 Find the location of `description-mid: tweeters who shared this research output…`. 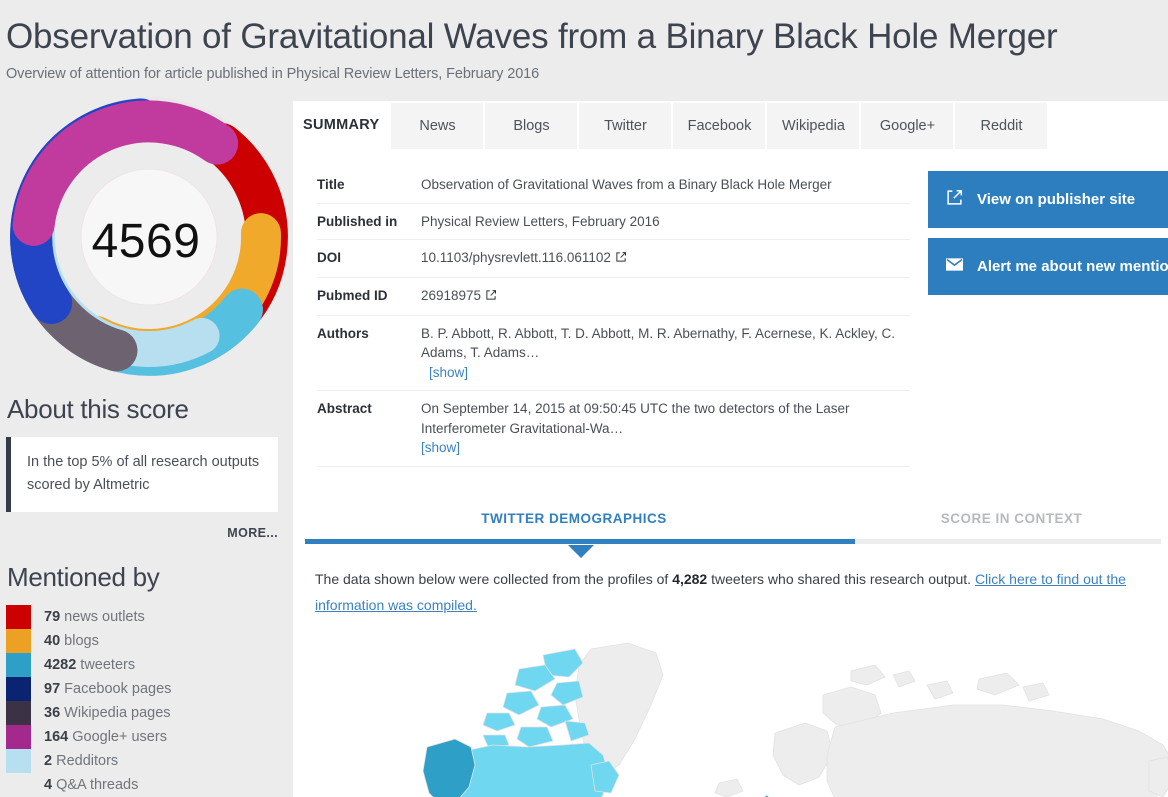

description-mid: tweeters who shared this research output… is located at coordinates (841, 578).